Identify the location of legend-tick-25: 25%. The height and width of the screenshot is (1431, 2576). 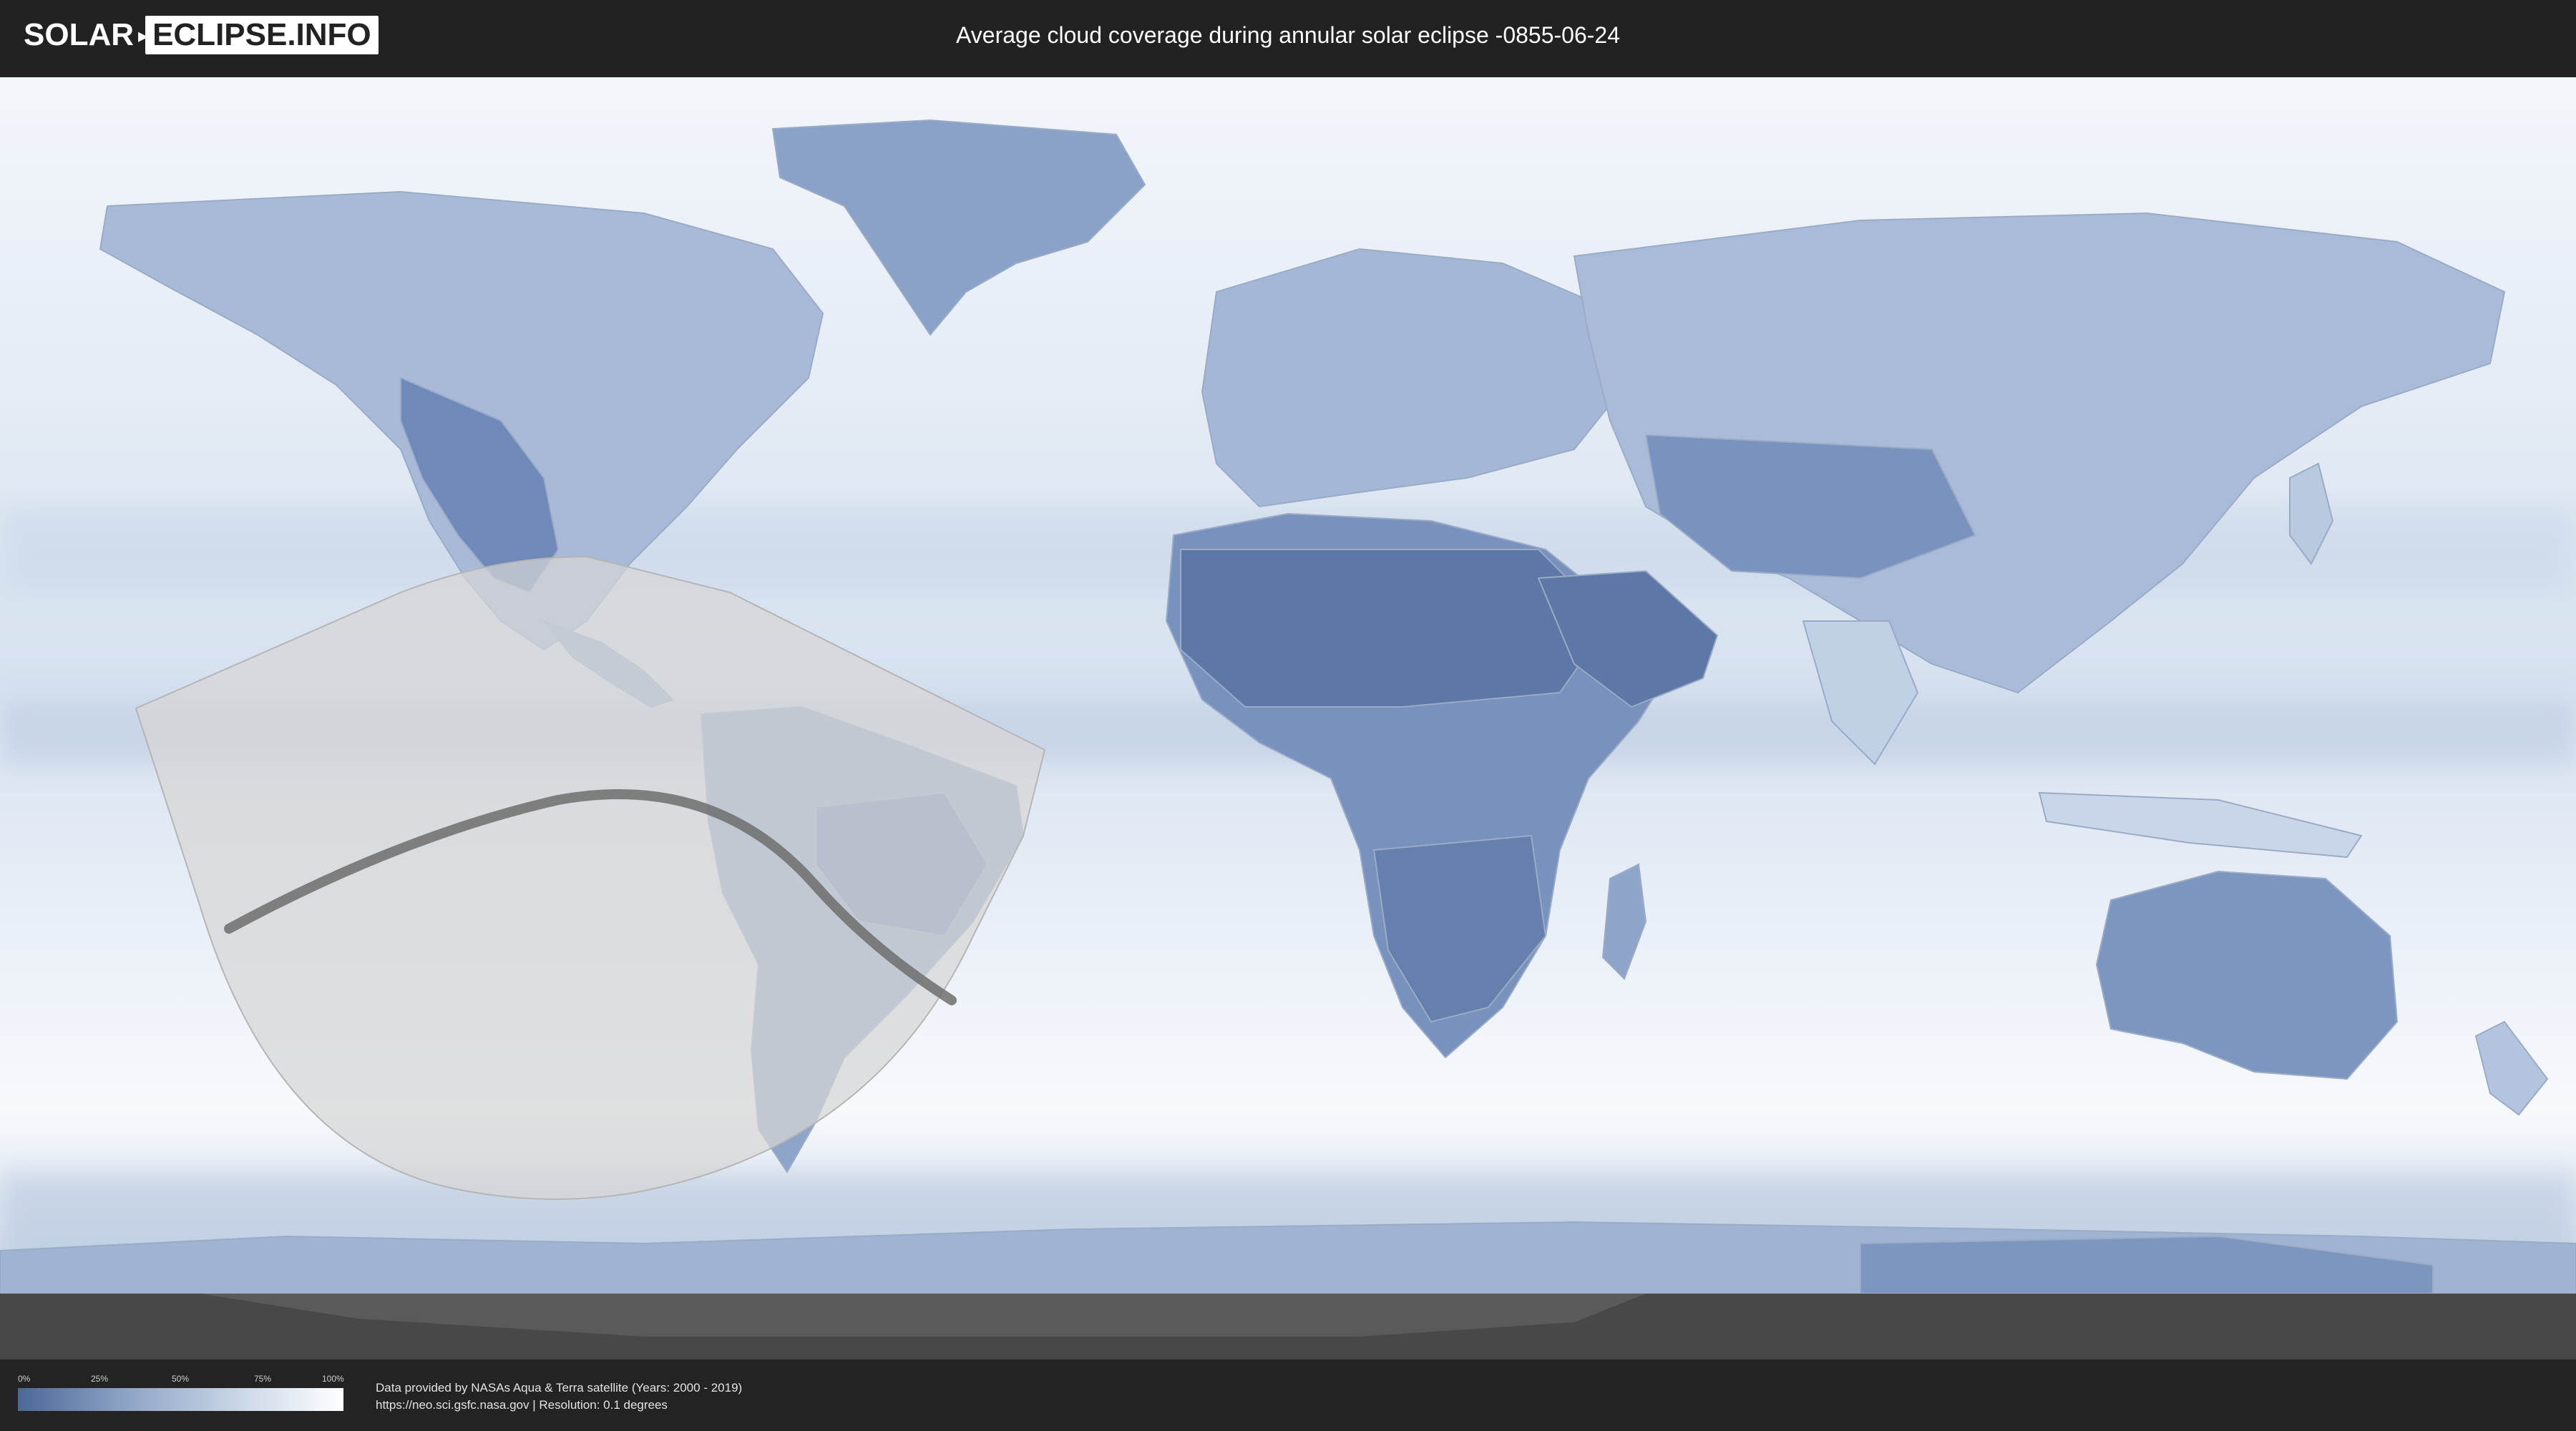
(100, 1379).